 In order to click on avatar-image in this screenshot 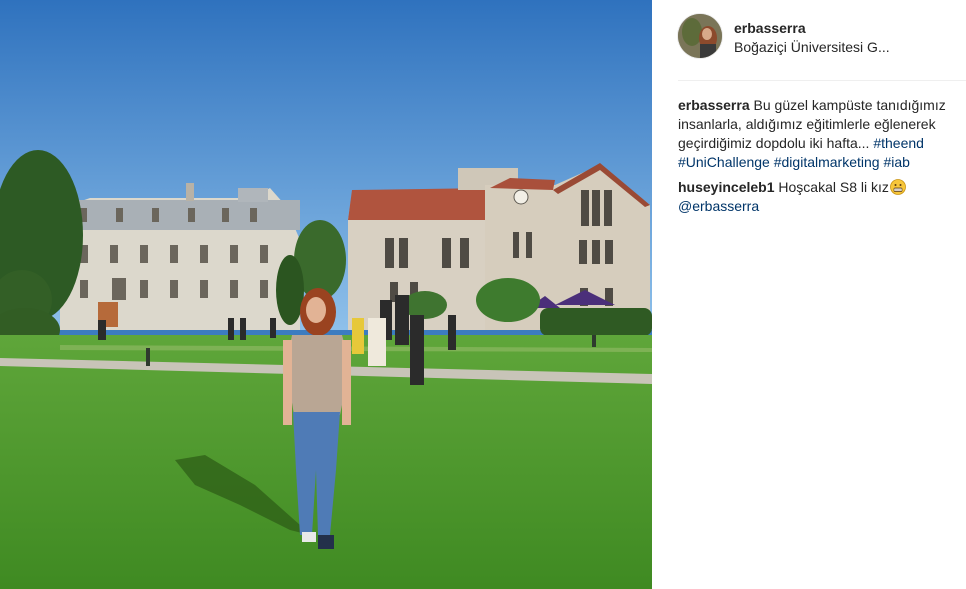, I will do `click(700, 36)`.